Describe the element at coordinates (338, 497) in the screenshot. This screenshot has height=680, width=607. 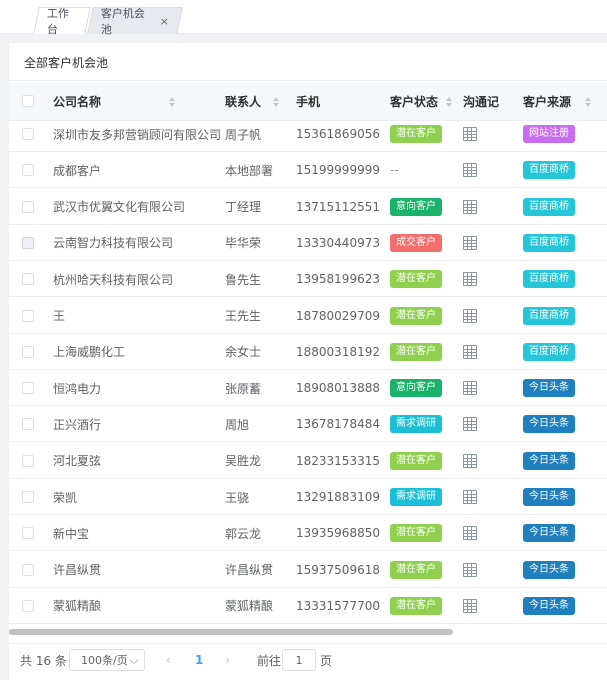
I see `phone-number: 13291883109` at that location.